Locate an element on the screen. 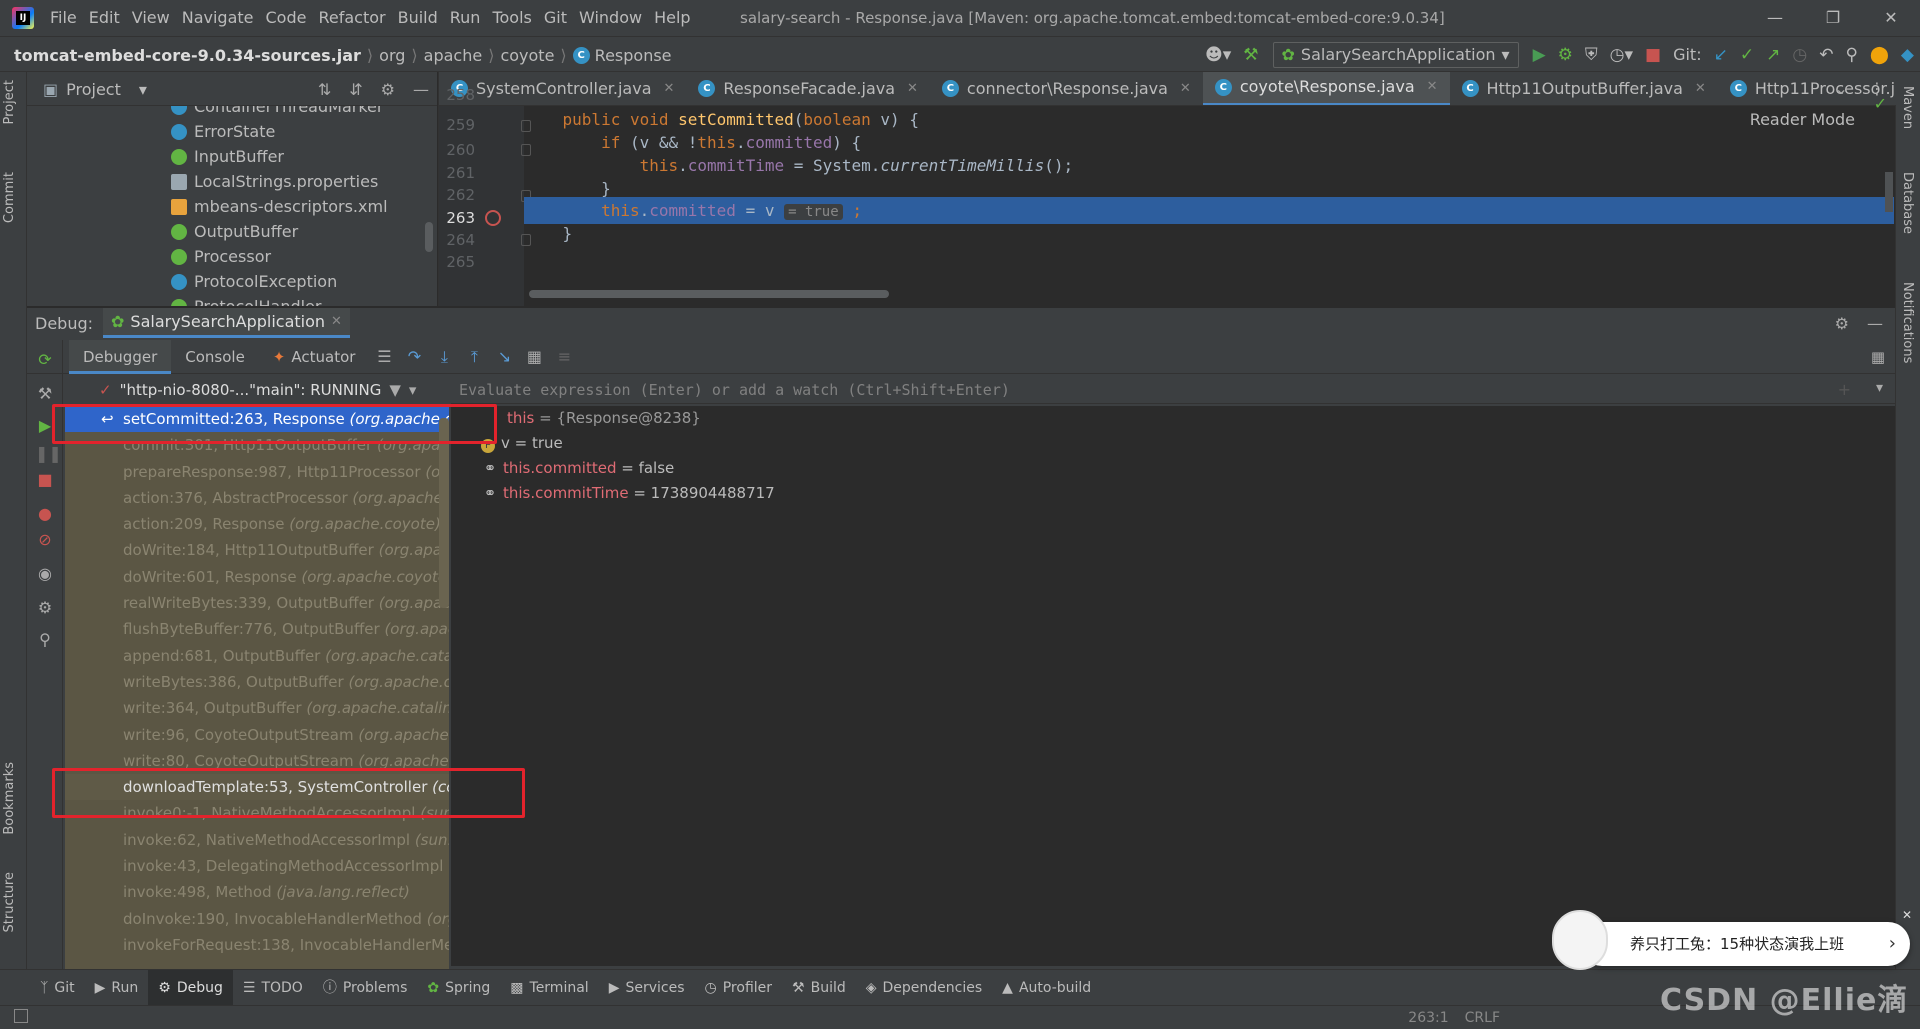 The height and width of the screenshot is (1029, 1920). tool-tab-database: Database is located at coordinates (1907, 203).